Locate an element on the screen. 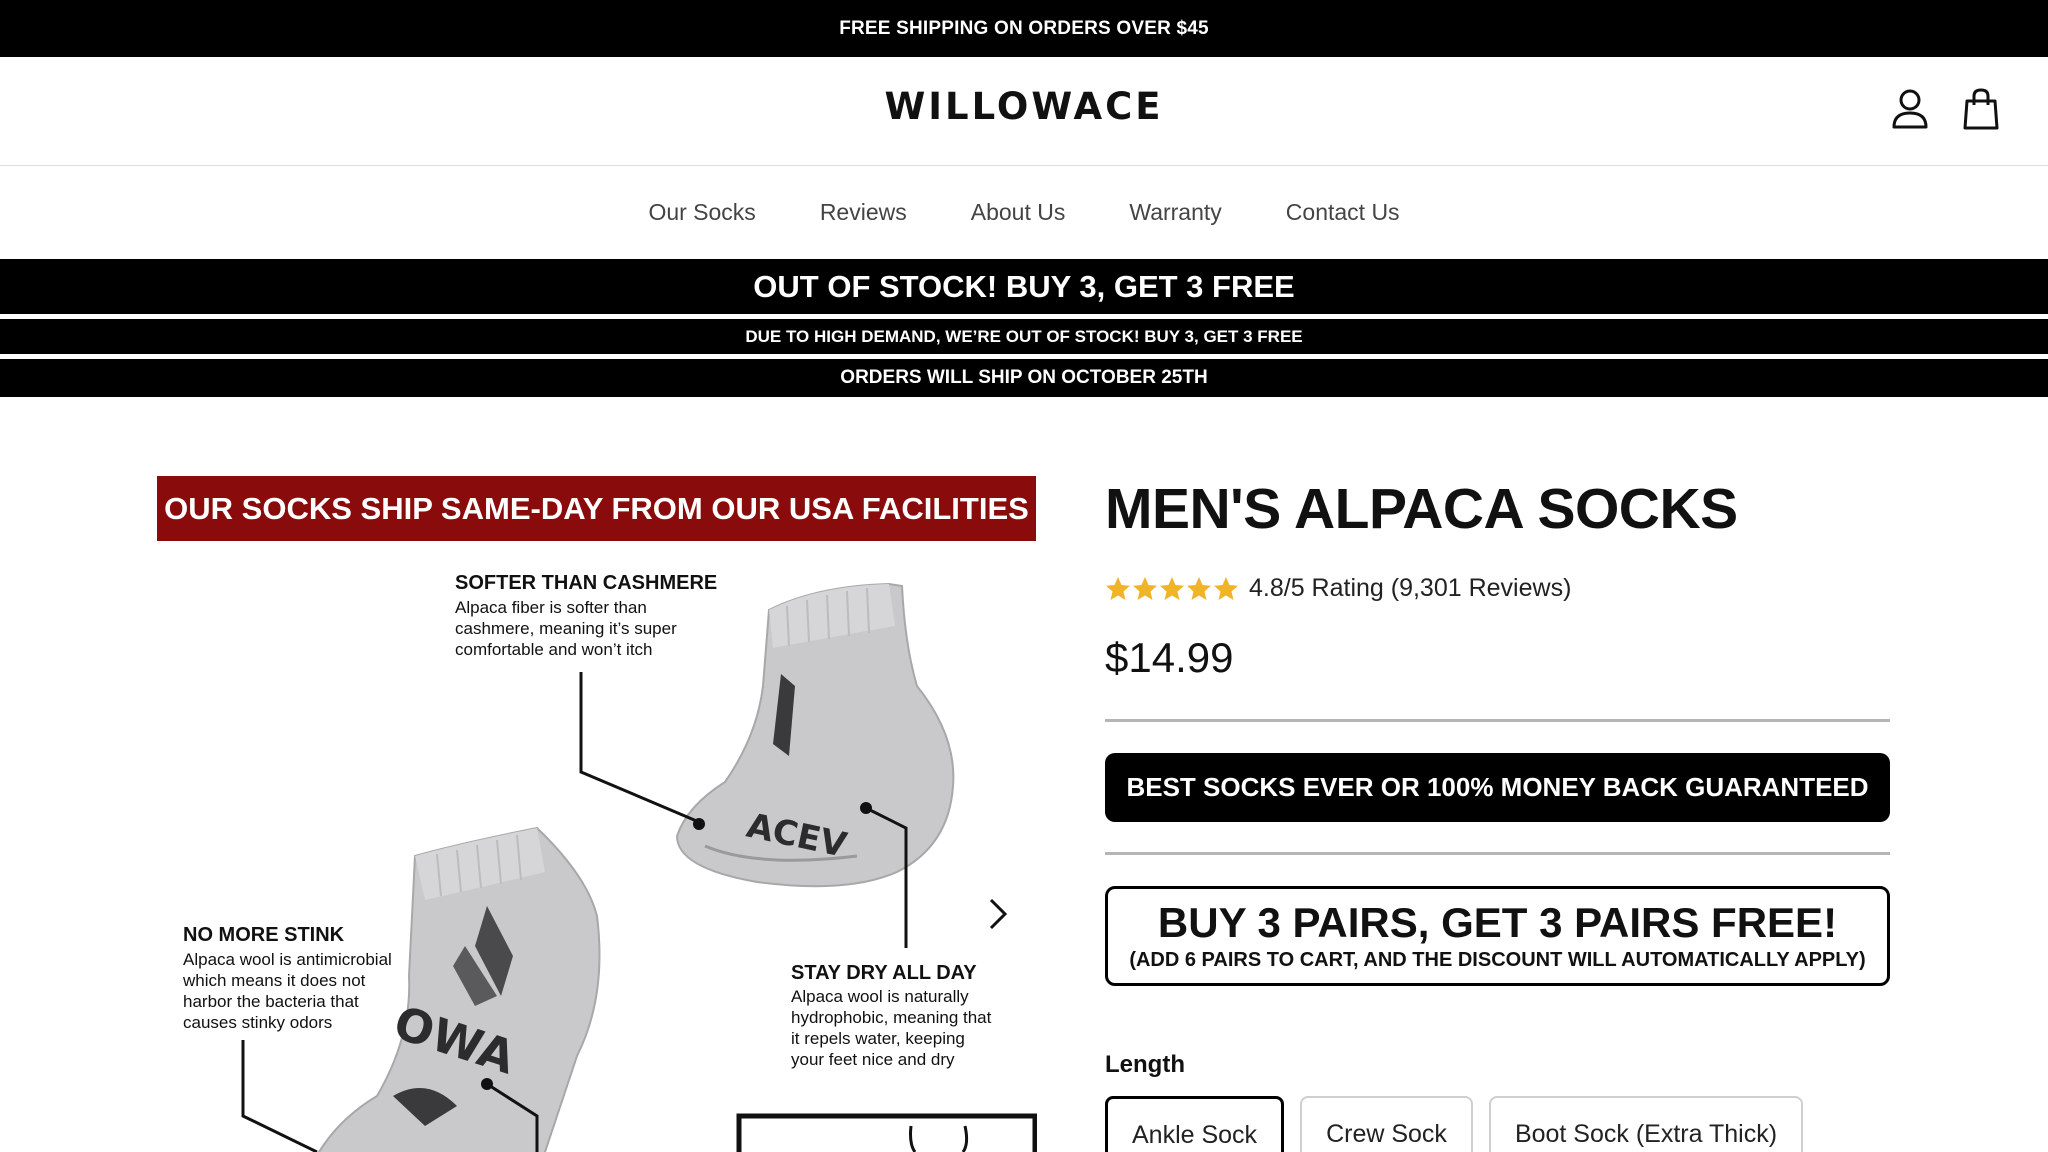 The image size is (2048, 1152). length-option-crew: Crew Sock is located at coordinates (1386, 1124).